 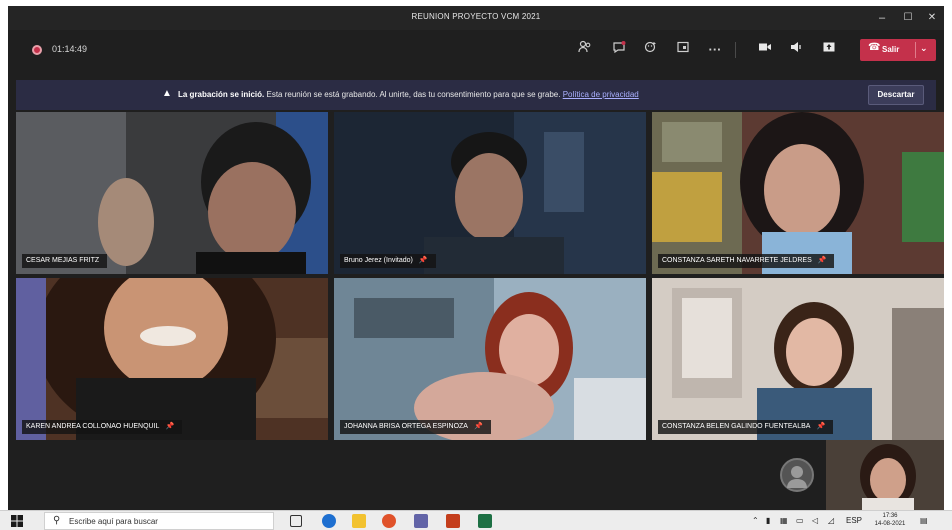 What do you see at coordinates (796, 47) in the screenshot?
I see `speaker-icon` at bounding box center [796, 47].